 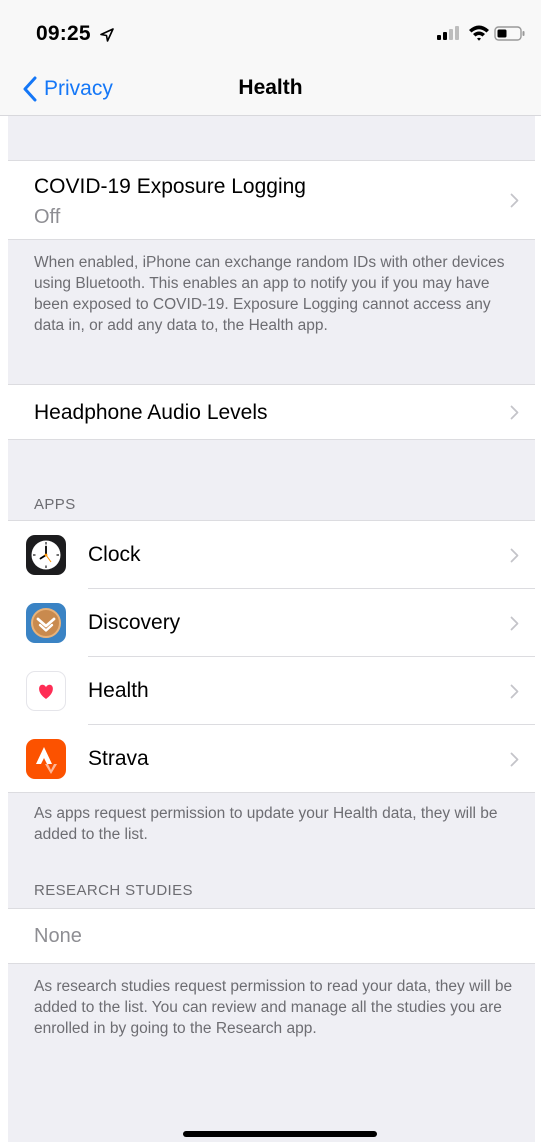 I want to click on app-row-strava: Strava, so click(x=271, y=759).